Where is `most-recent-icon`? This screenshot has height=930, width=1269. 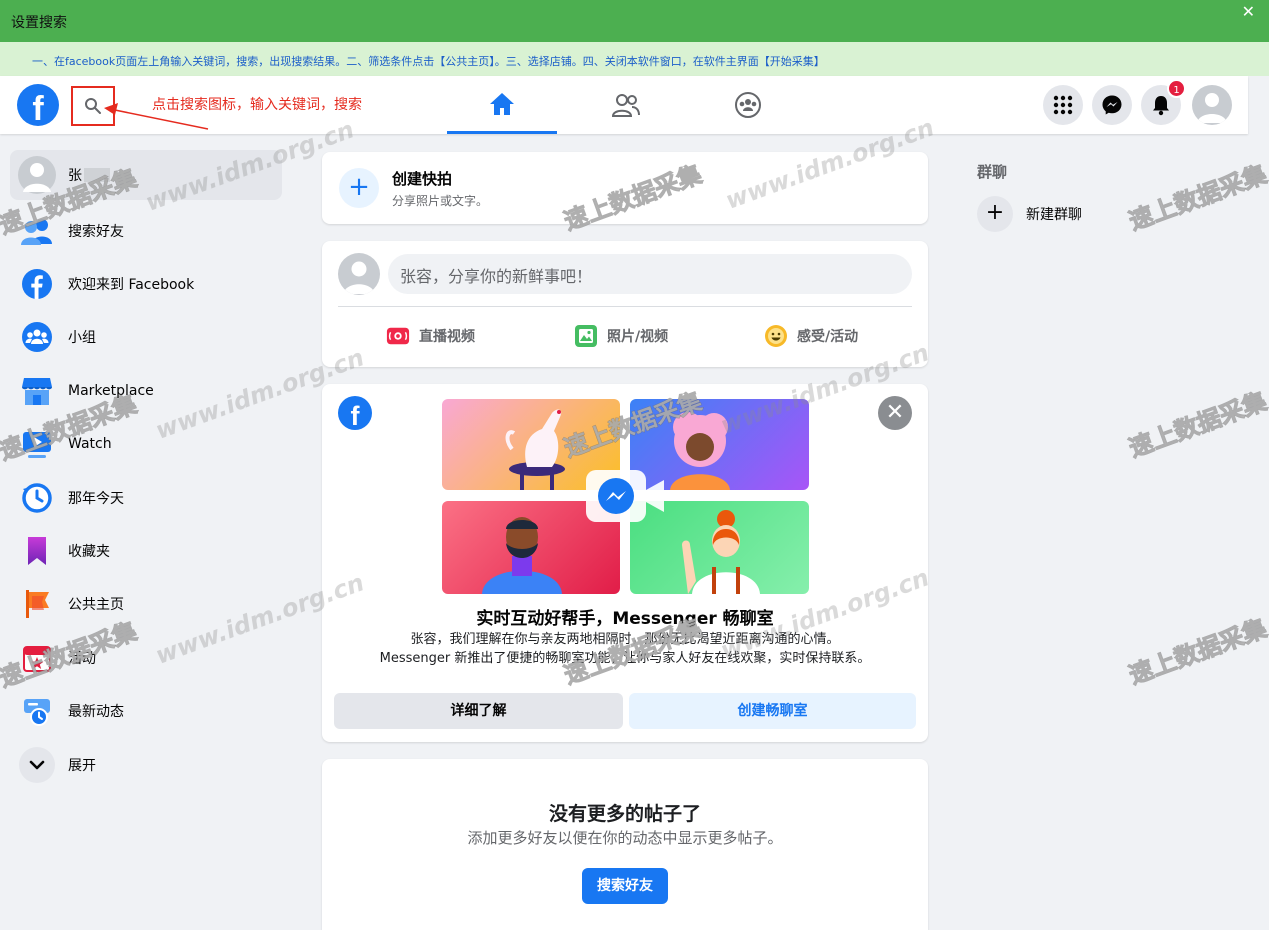 most-recent-icon is located at coordinates (37, 713).